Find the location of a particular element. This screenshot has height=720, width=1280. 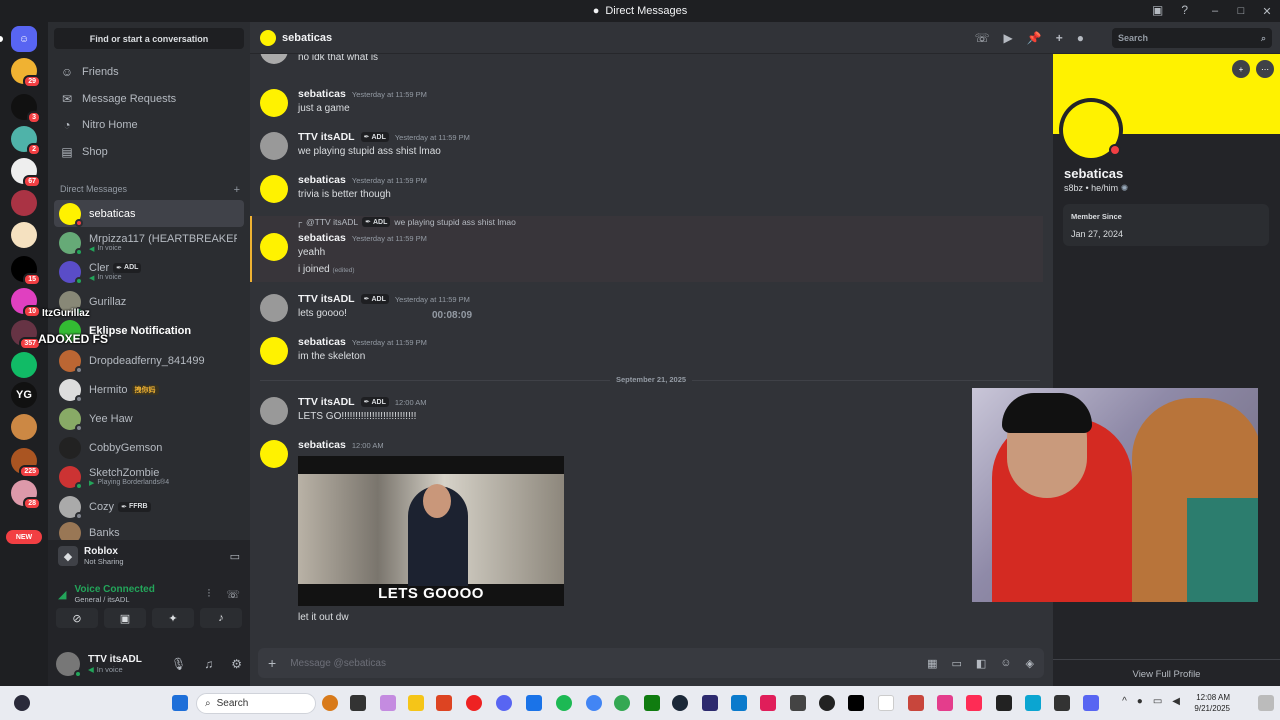

nav-friends: ☺ Friends is located at coordinates (149, 72).